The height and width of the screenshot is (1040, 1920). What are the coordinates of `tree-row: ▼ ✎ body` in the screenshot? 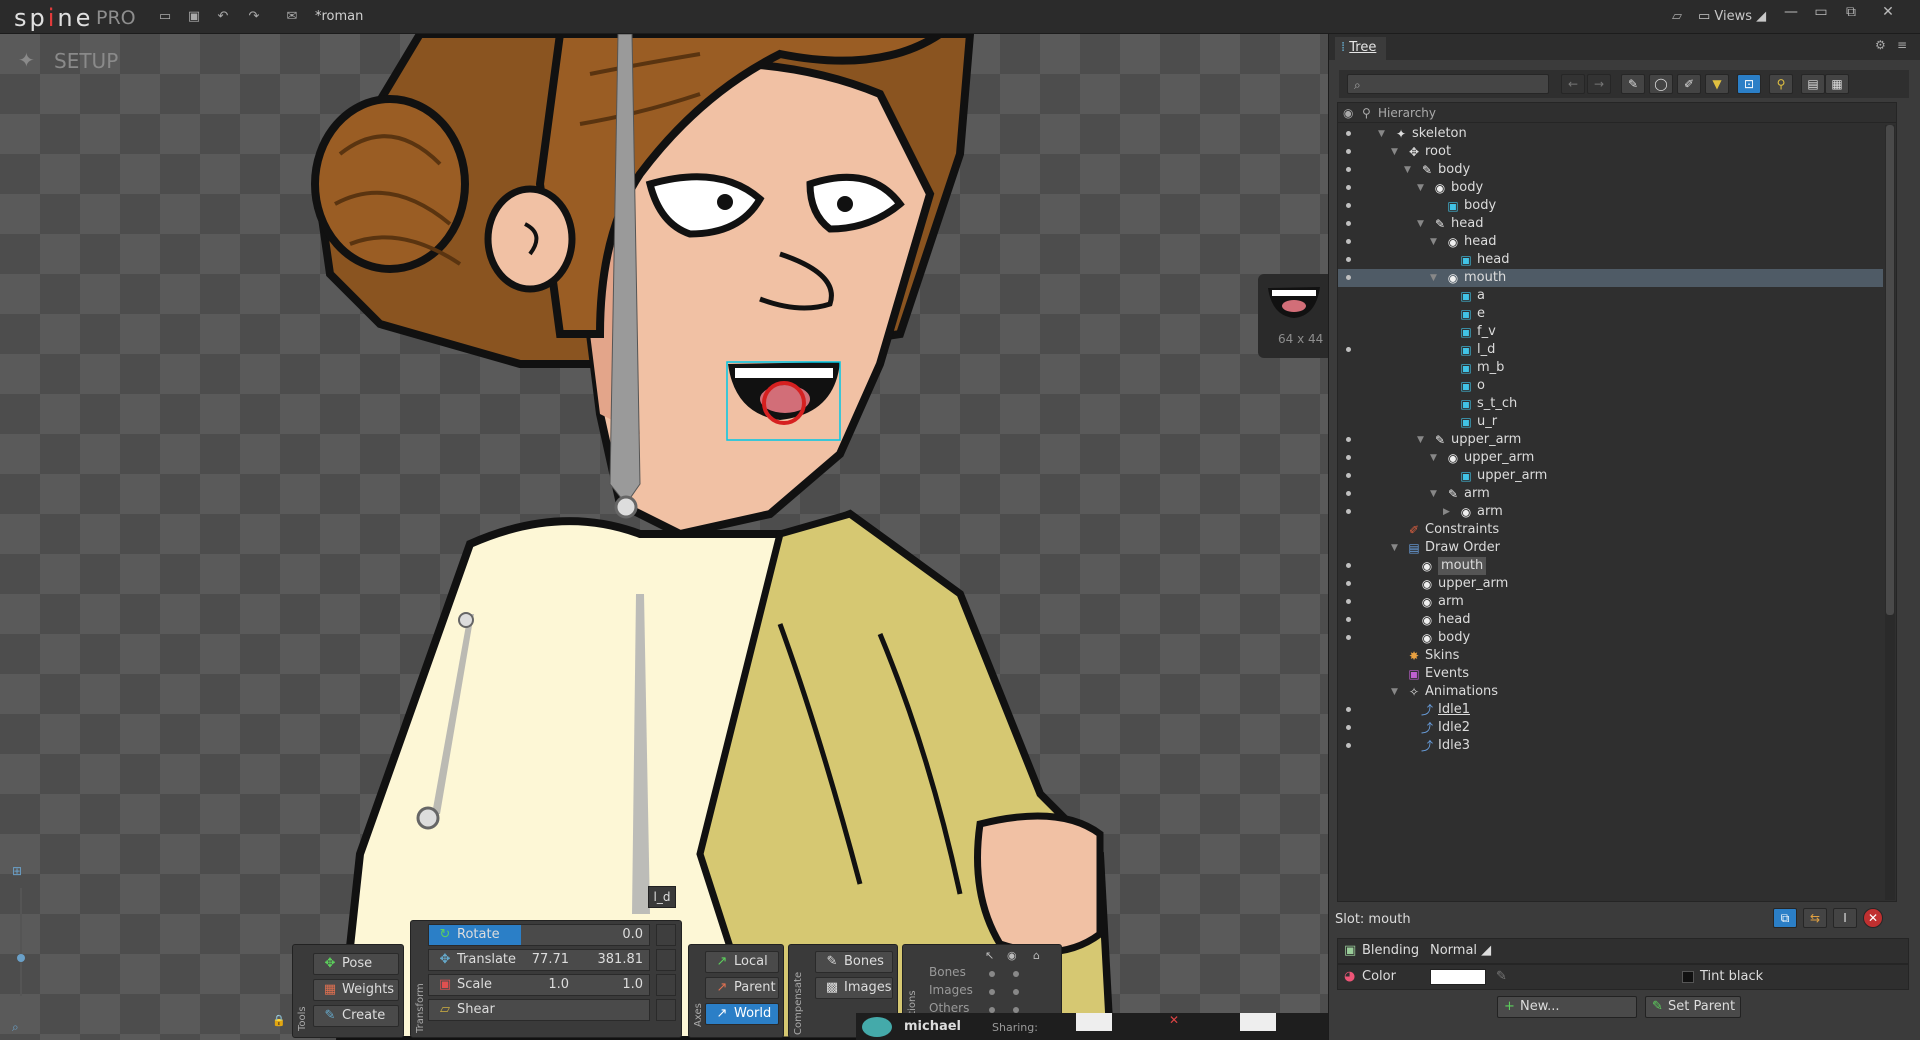 It's located at (1610, 170).